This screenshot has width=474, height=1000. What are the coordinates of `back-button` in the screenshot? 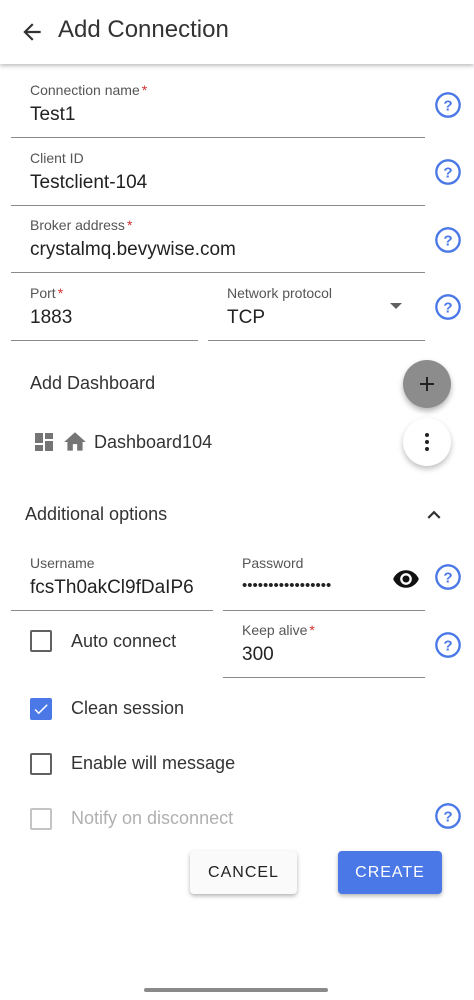 It's located at (32, 32).